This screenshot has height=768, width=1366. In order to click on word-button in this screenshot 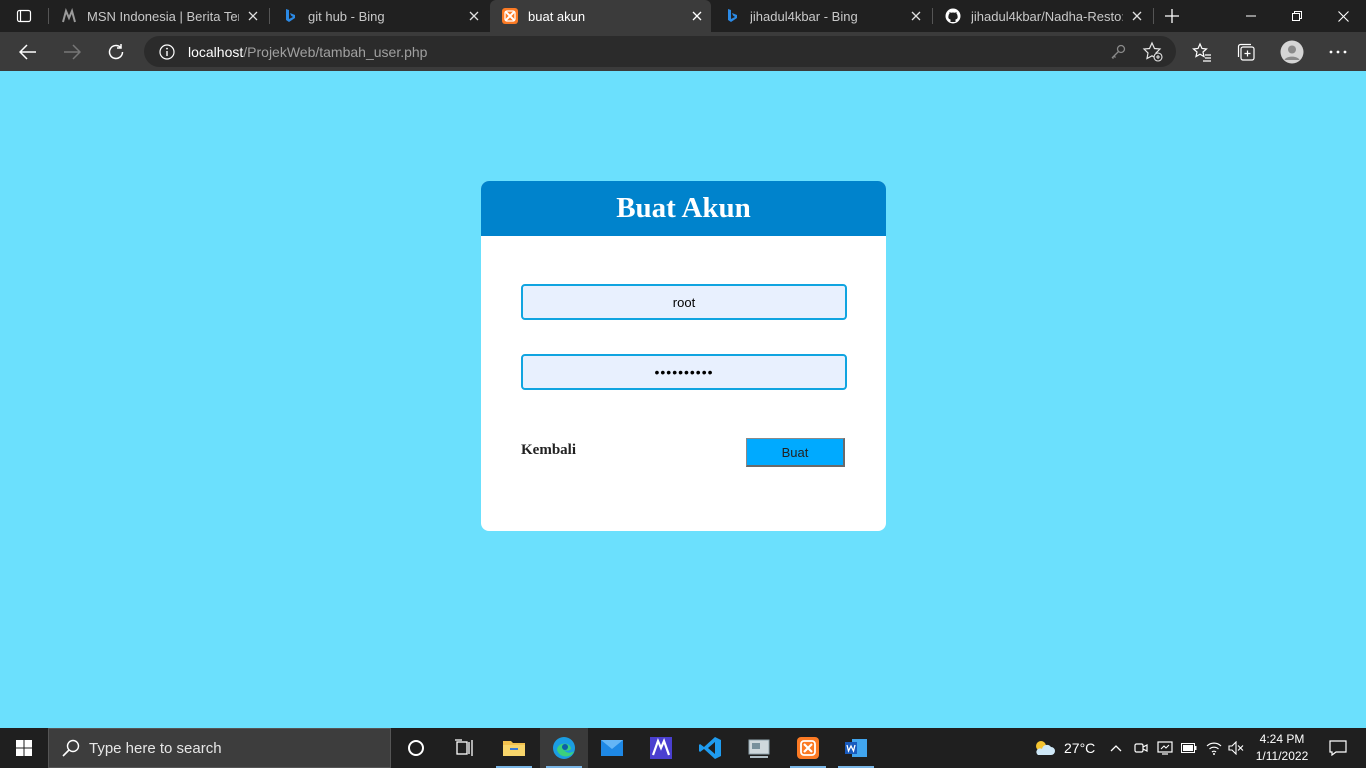, I will do `click(856, 748)`.